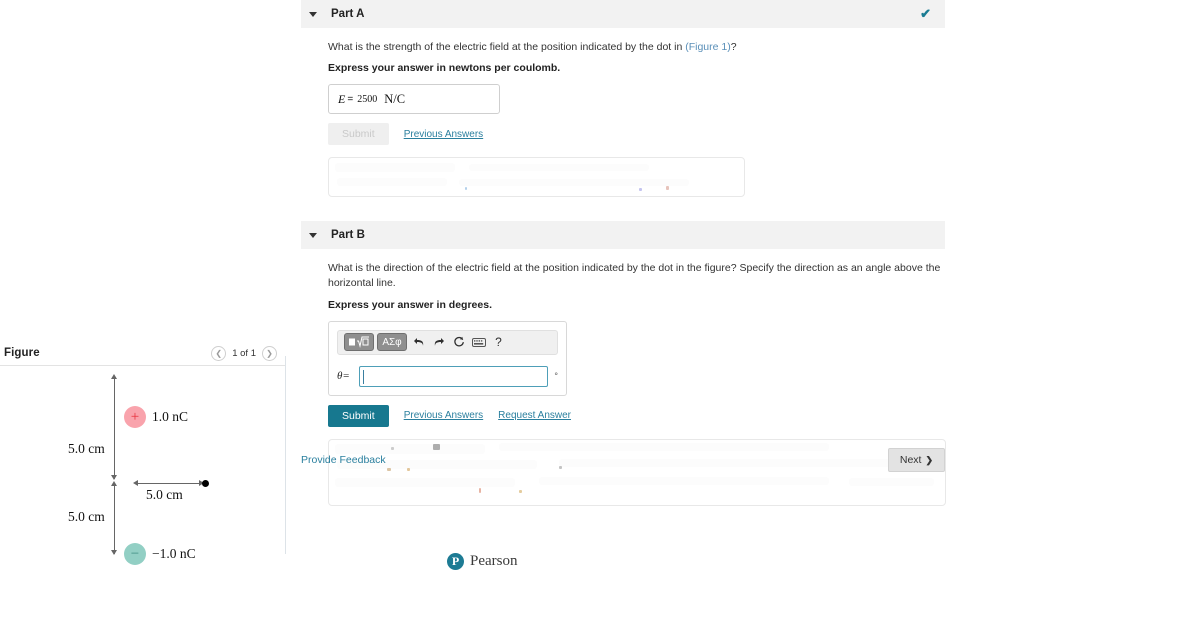 Image resolution: width=1200 pixels, height=629 pixels. Describe the element at coordinates (536, 177) in the screenshot. I see `part-a-feedback-panel` at that location.